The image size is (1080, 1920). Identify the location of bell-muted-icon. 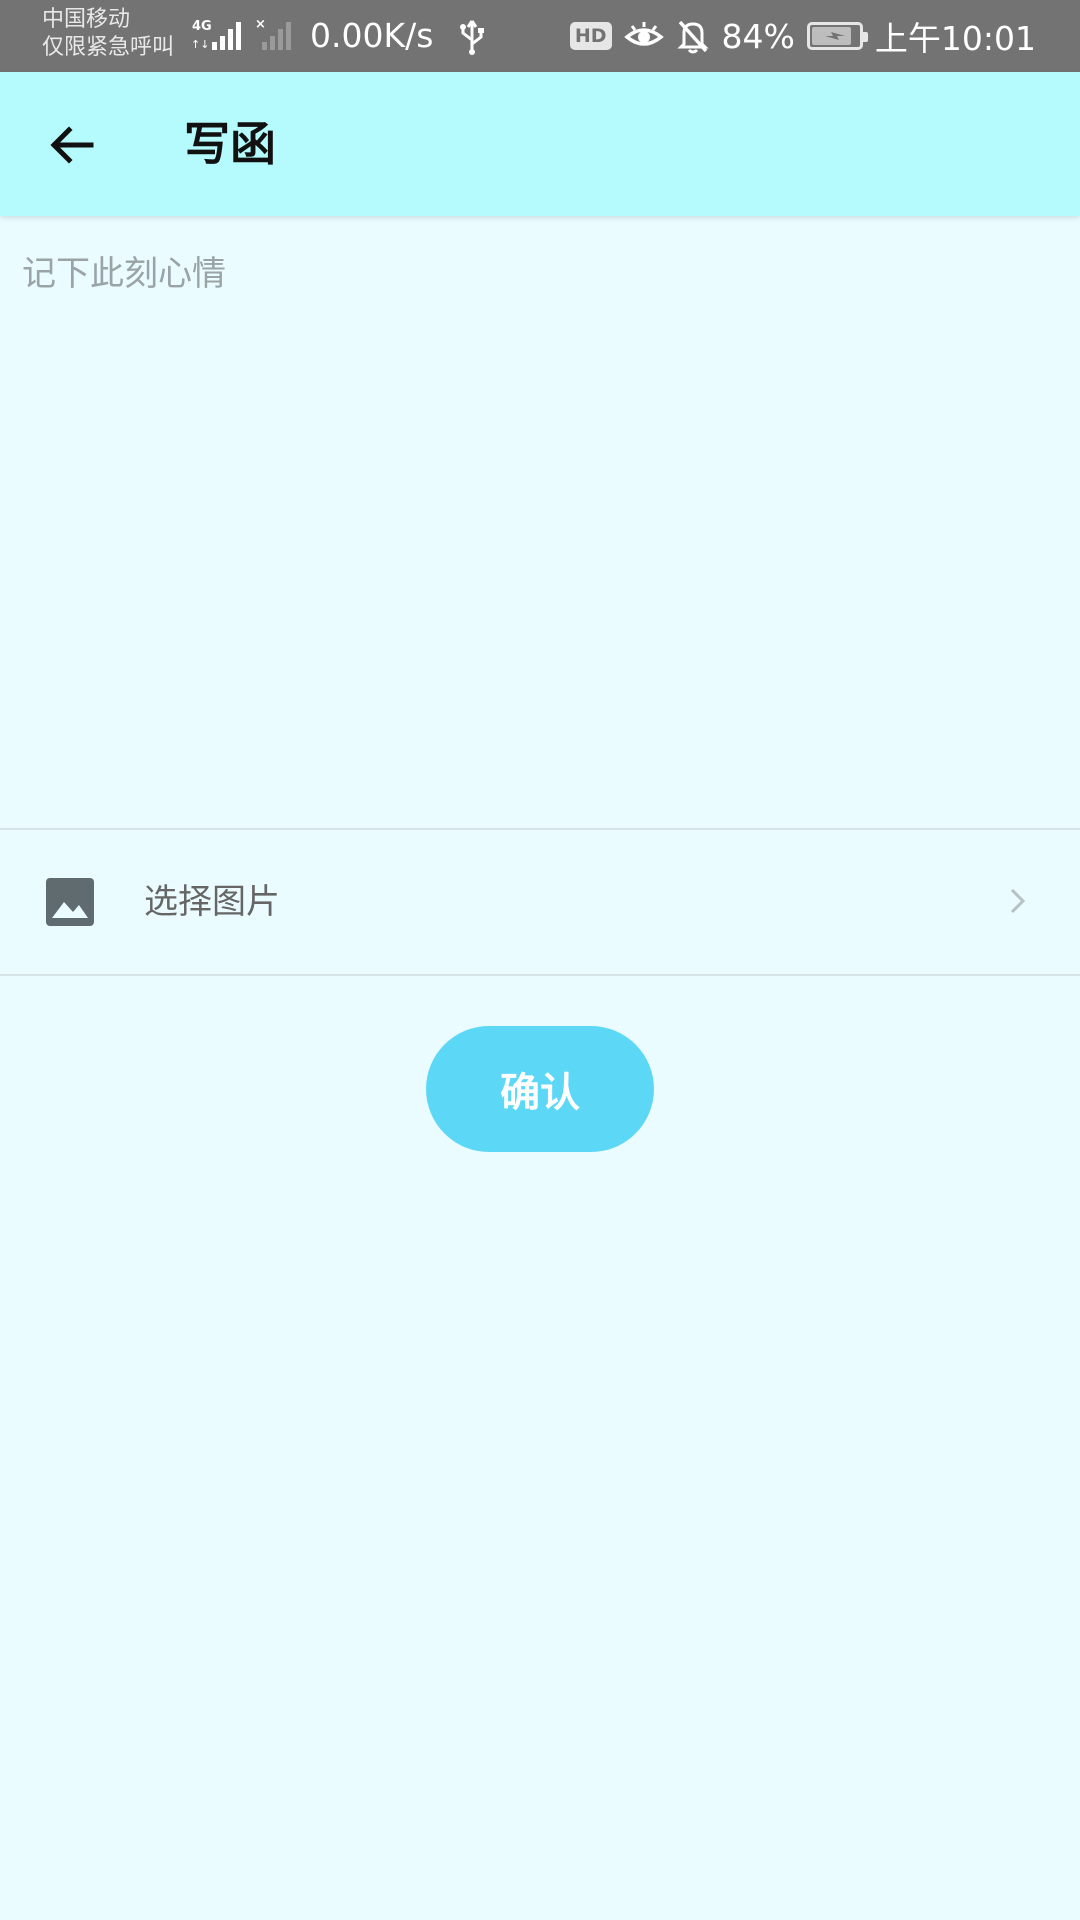
(692, 37).